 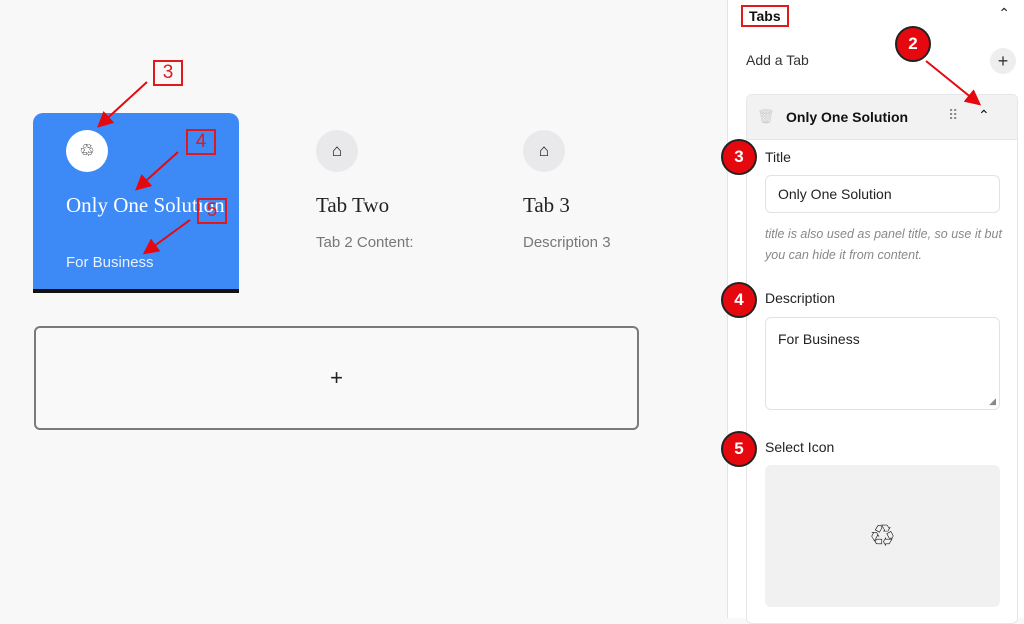 I want to click on tab-description: Tab 2 Content:, so click(x=365, y=242).